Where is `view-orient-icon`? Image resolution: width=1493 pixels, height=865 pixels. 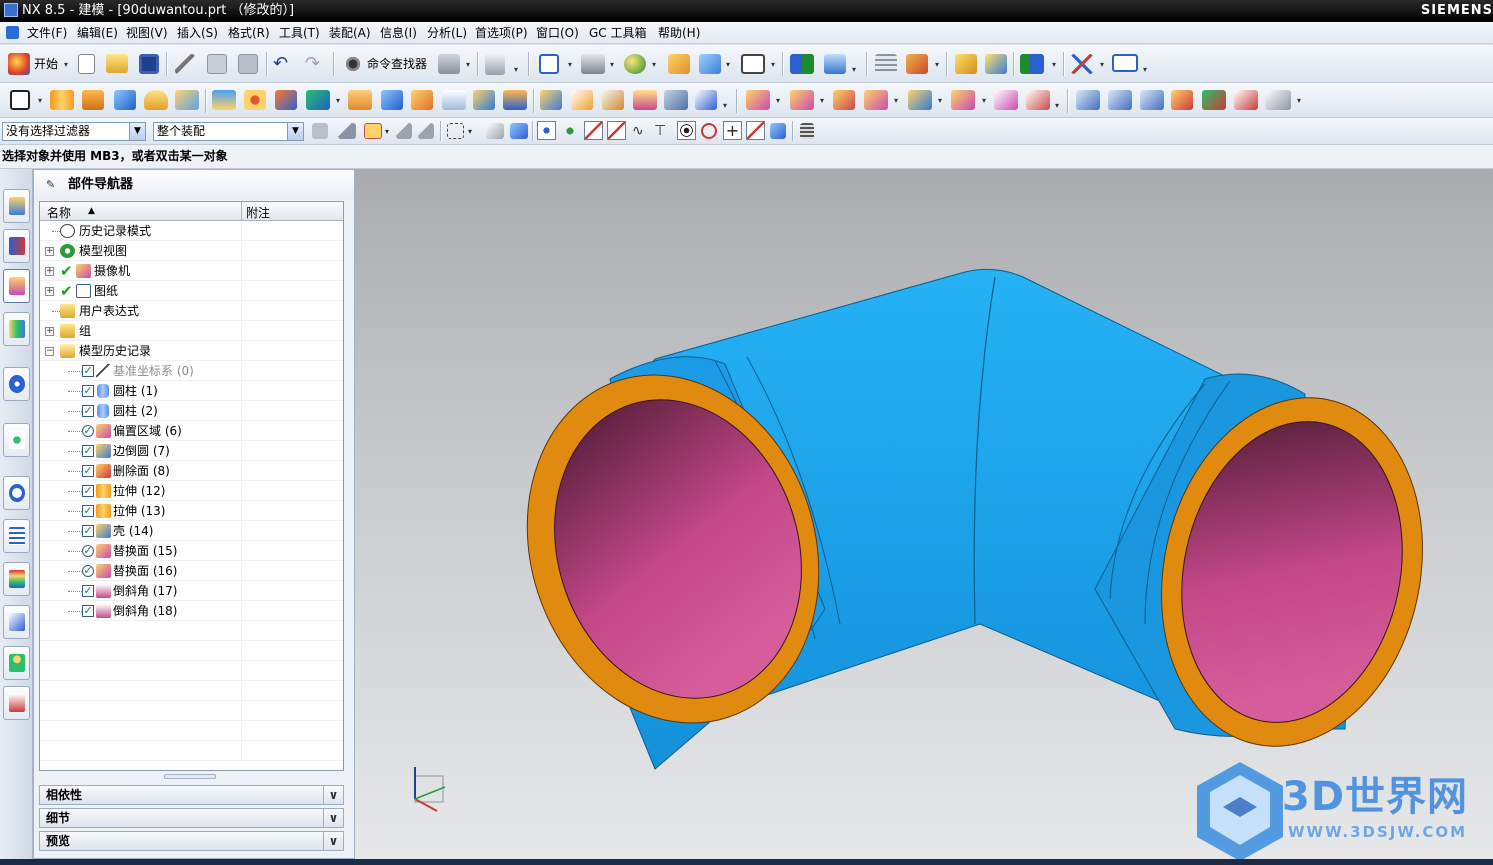
view-orient-icon is located at coordinates (449, 64).